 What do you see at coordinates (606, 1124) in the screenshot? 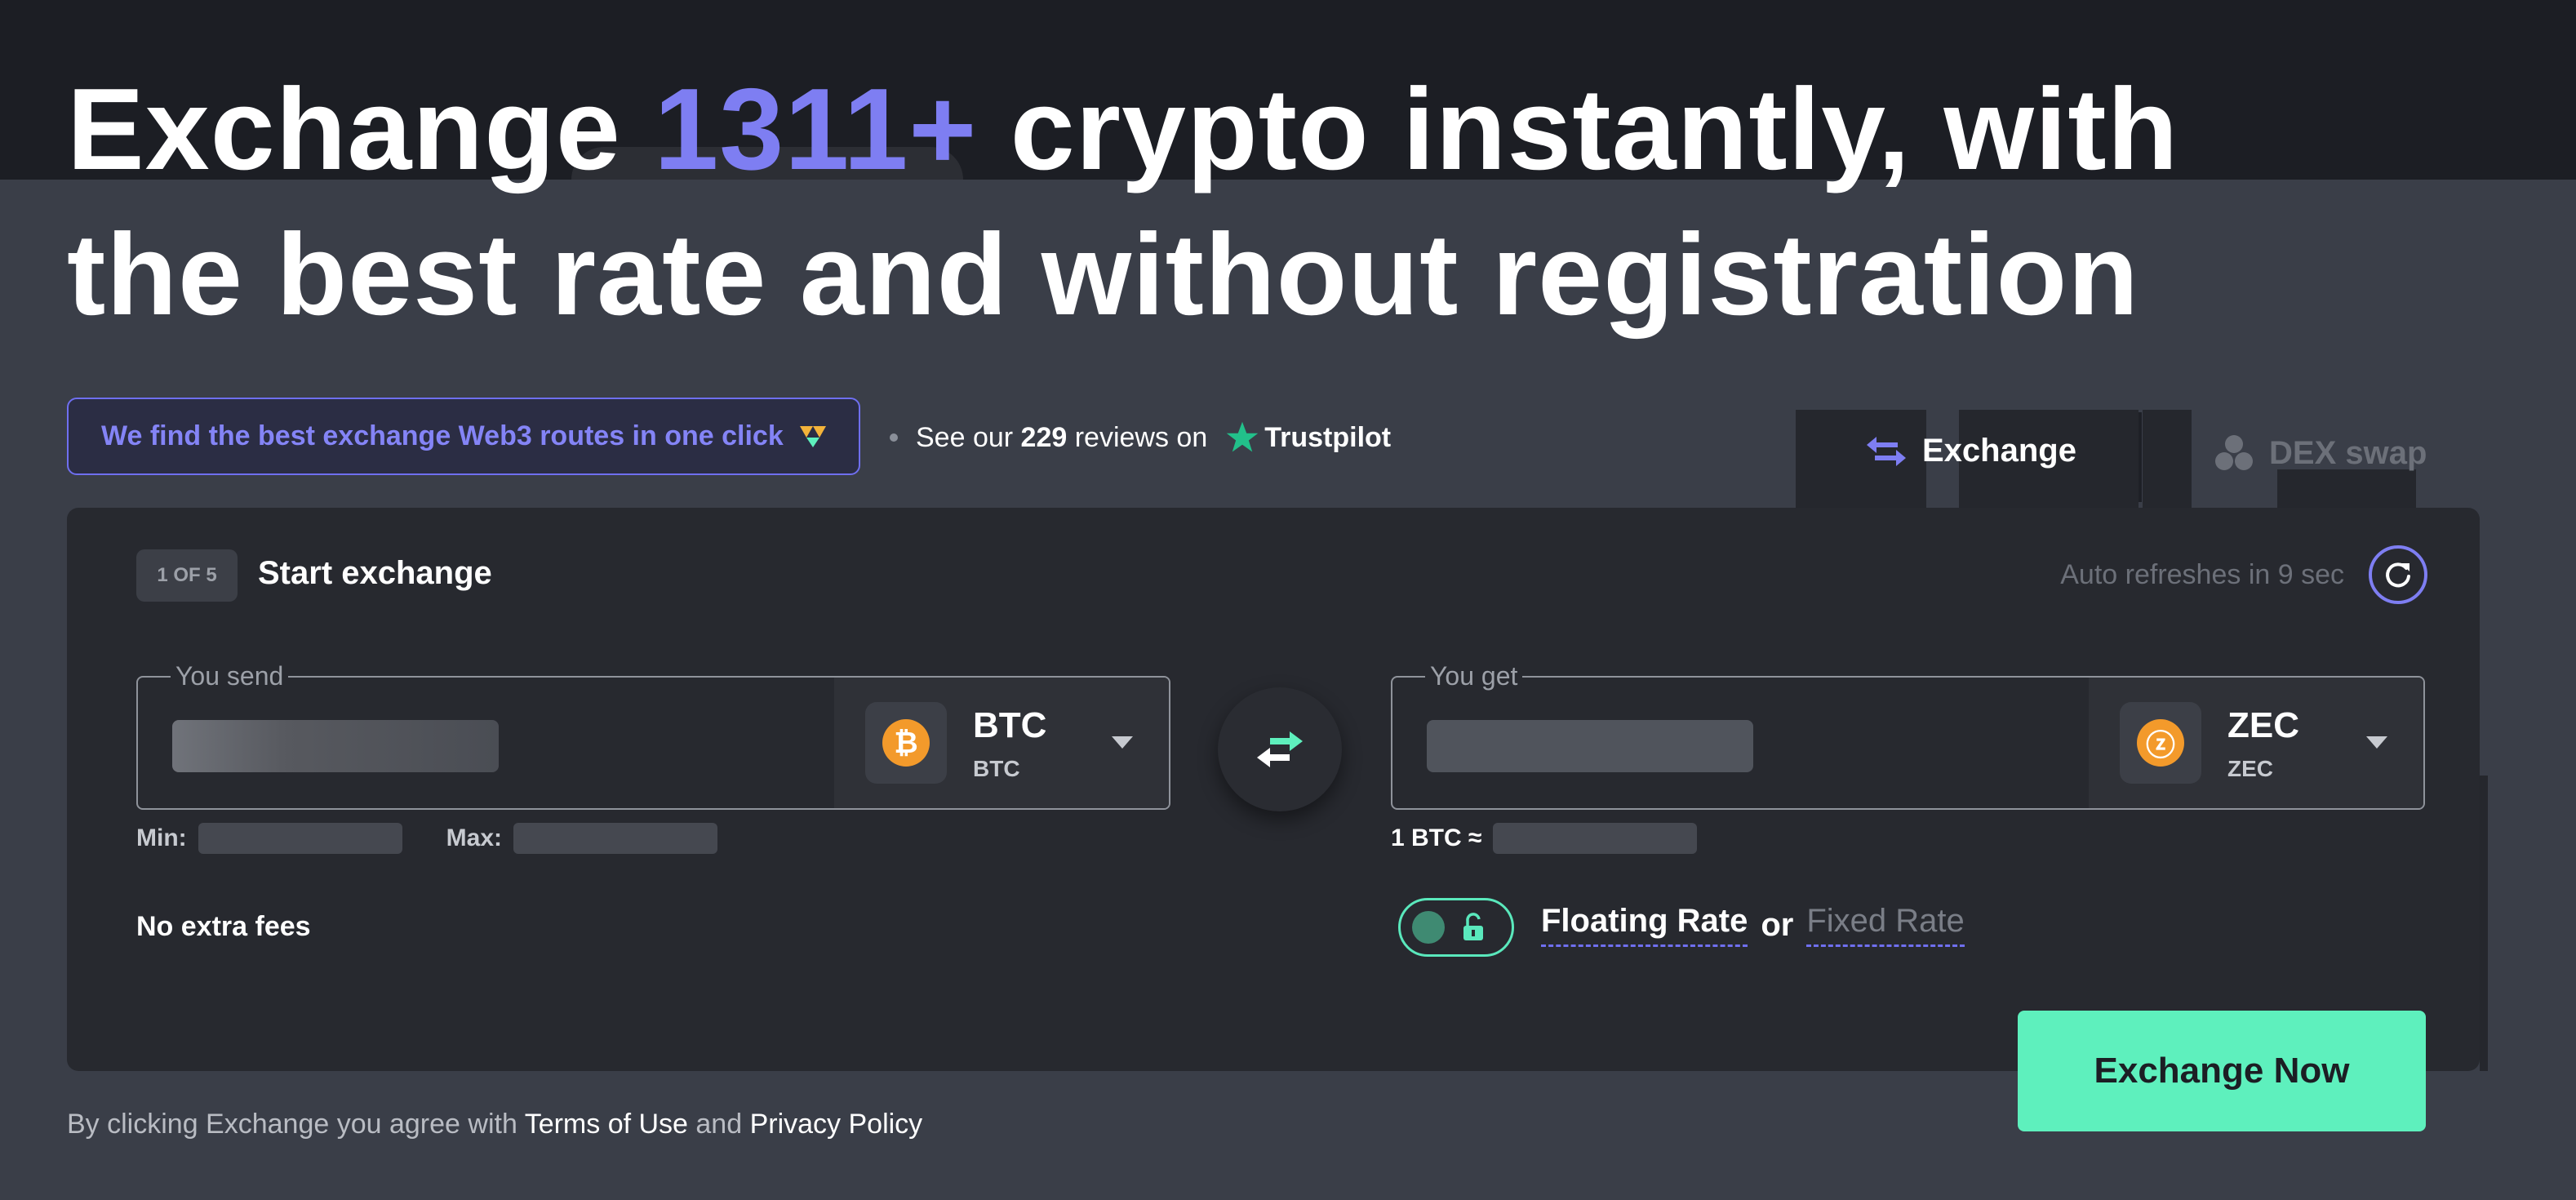
I see `terms-of-use-link: Terms of Use` at bounding box center [606, 1124].